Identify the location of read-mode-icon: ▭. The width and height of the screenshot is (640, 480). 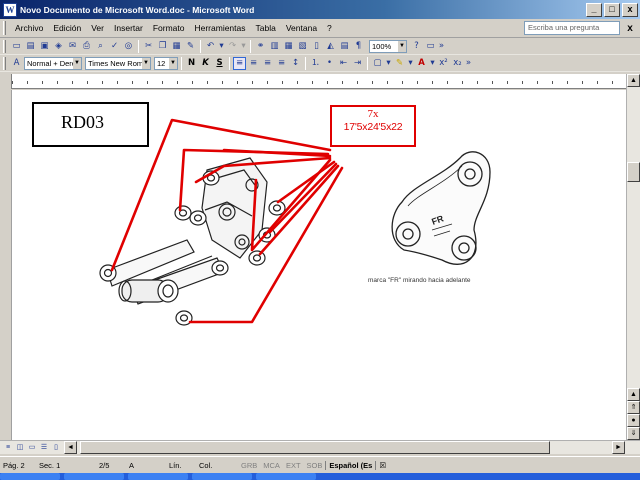
(430, 46).